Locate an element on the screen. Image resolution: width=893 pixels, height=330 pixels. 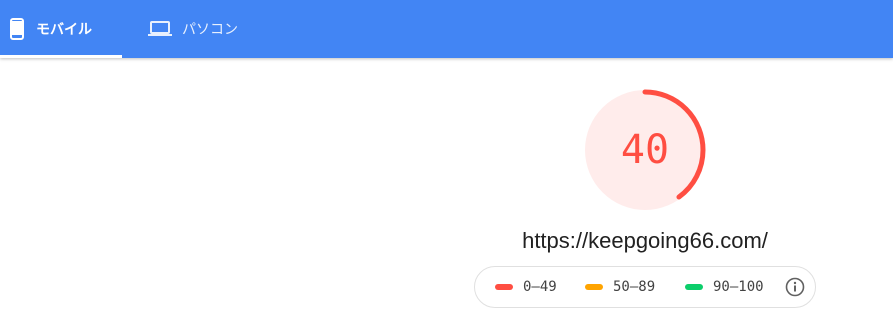
tab-desktop-label: パソコン is located at coordinates (210, 29).